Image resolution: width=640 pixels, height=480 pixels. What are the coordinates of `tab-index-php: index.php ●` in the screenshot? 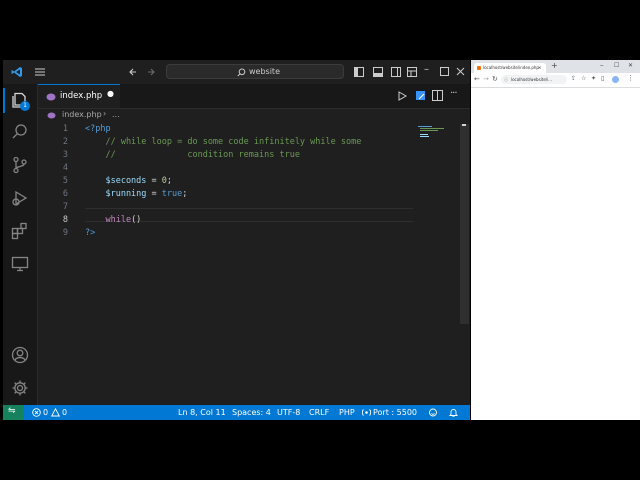 It's located at (79, 96).